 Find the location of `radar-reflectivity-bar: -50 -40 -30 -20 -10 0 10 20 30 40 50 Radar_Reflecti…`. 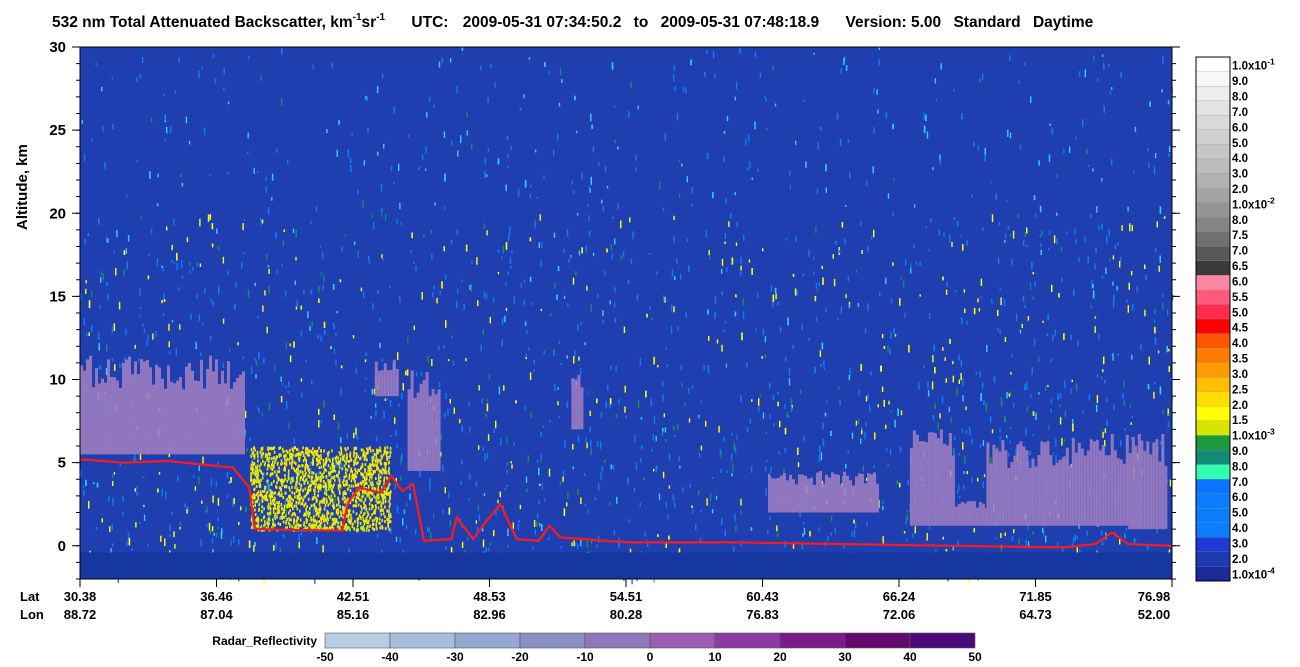

radar-reflectivity-bar: -50 -40 -30 -20 -10 0 10 20 30 40 50 Radar_Reflecti… is located at coordinates (597, 648).